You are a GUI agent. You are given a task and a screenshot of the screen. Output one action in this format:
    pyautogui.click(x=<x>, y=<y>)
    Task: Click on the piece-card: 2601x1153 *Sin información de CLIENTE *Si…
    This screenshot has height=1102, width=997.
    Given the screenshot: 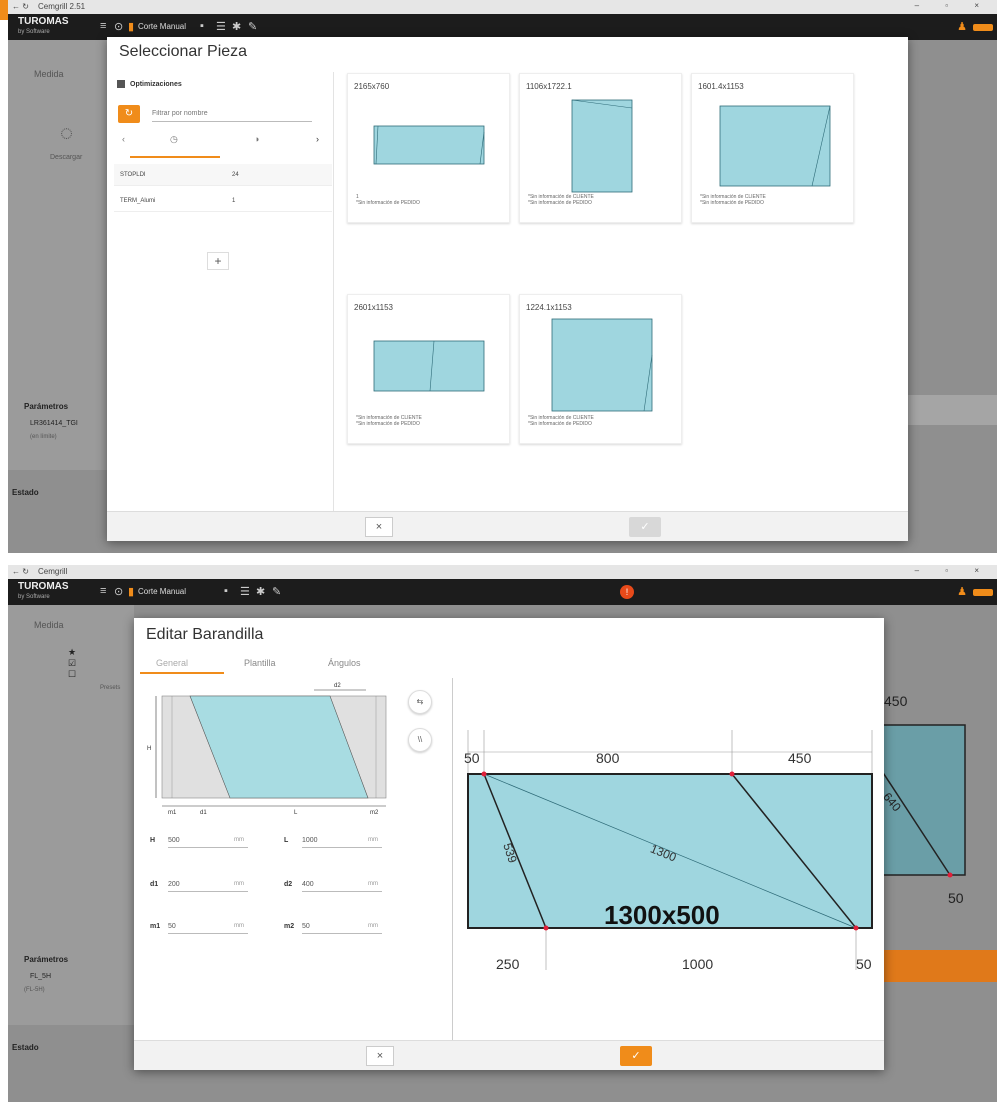 What is the action you would take?
    pyautogui.click(x=428, y=369)
    